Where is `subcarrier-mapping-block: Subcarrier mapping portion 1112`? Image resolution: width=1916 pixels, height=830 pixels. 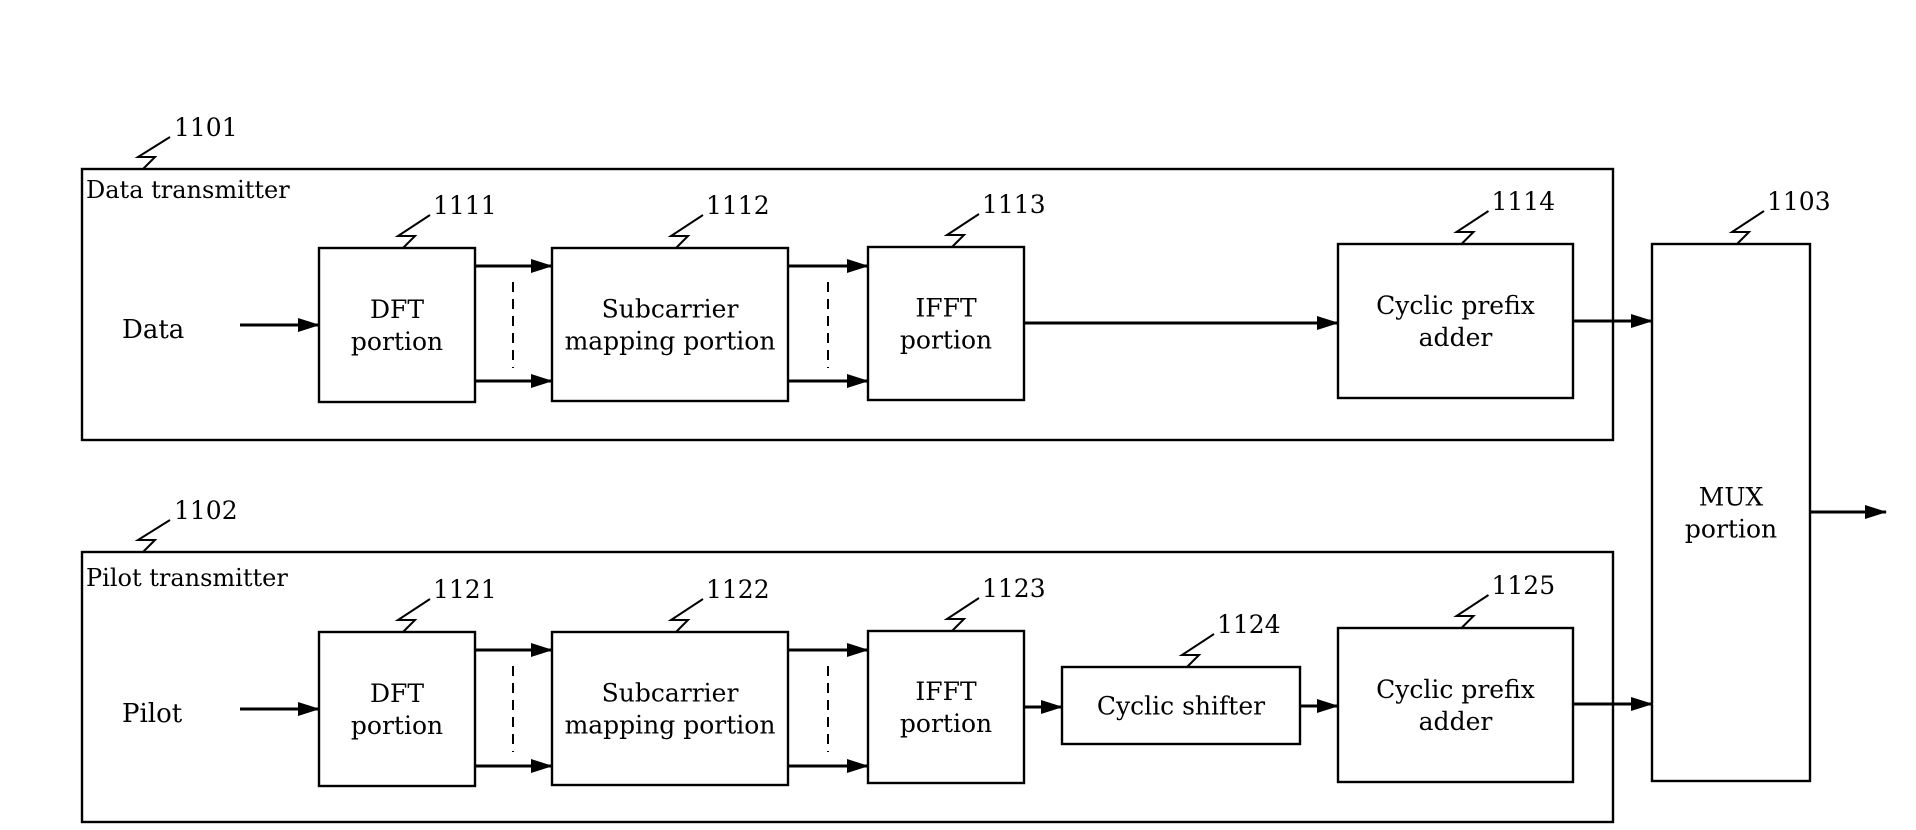 subcarrier-mapping-block: Subcarrier mapping portion 1112 is located at coordinates (670, 297).